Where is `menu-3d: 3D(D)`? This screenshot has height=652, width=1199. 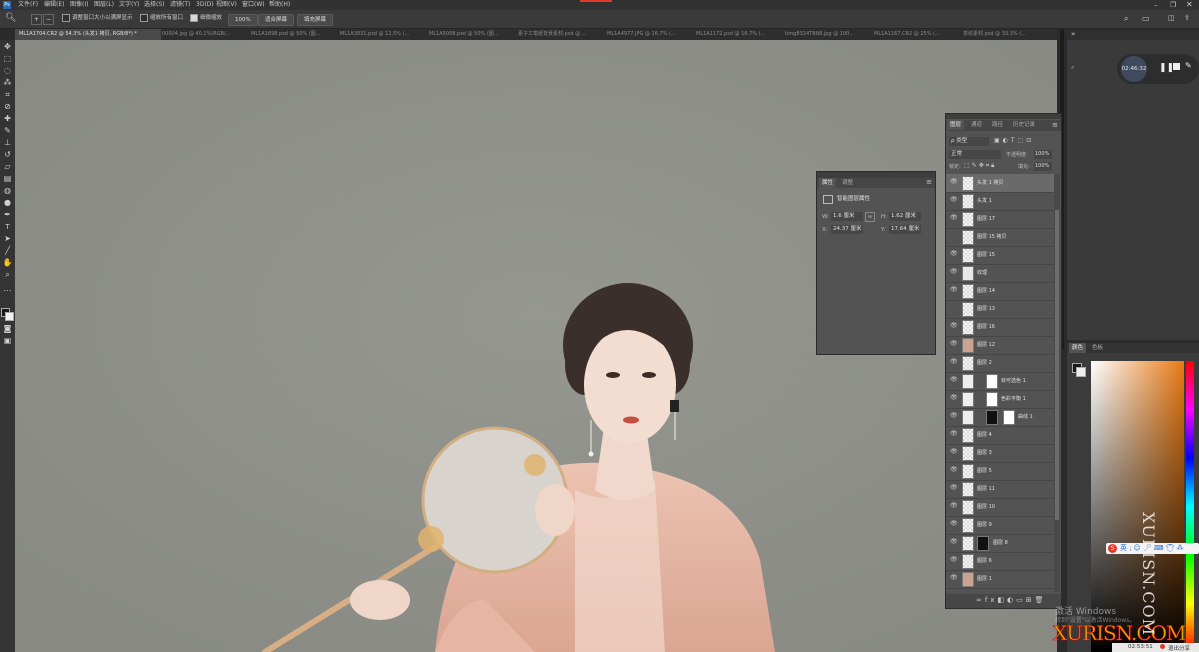
menu-3d: 3D(D) is located at coordinates (205, 5).